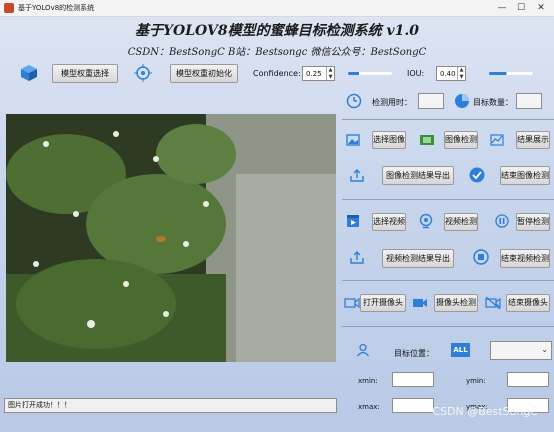  Describe the element at coordinates (544, 349) in the screenshot. I see `chevron-down-icon: ⌄` at that location.